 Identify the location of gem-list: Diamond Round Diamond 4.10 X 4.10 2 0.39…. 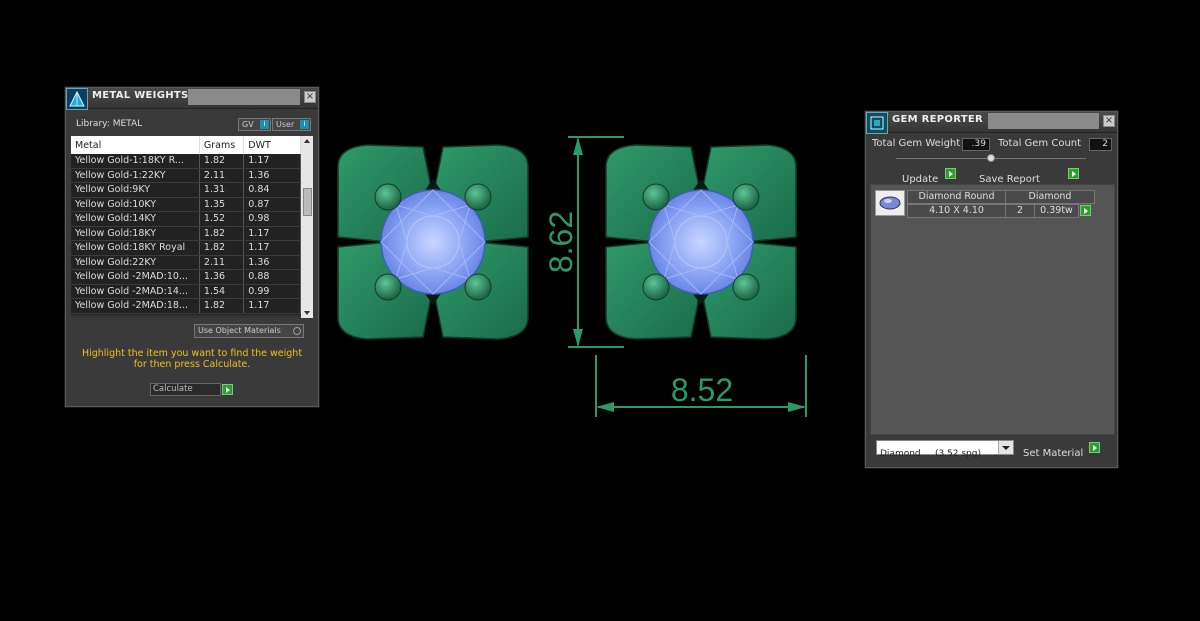
(992, 309).